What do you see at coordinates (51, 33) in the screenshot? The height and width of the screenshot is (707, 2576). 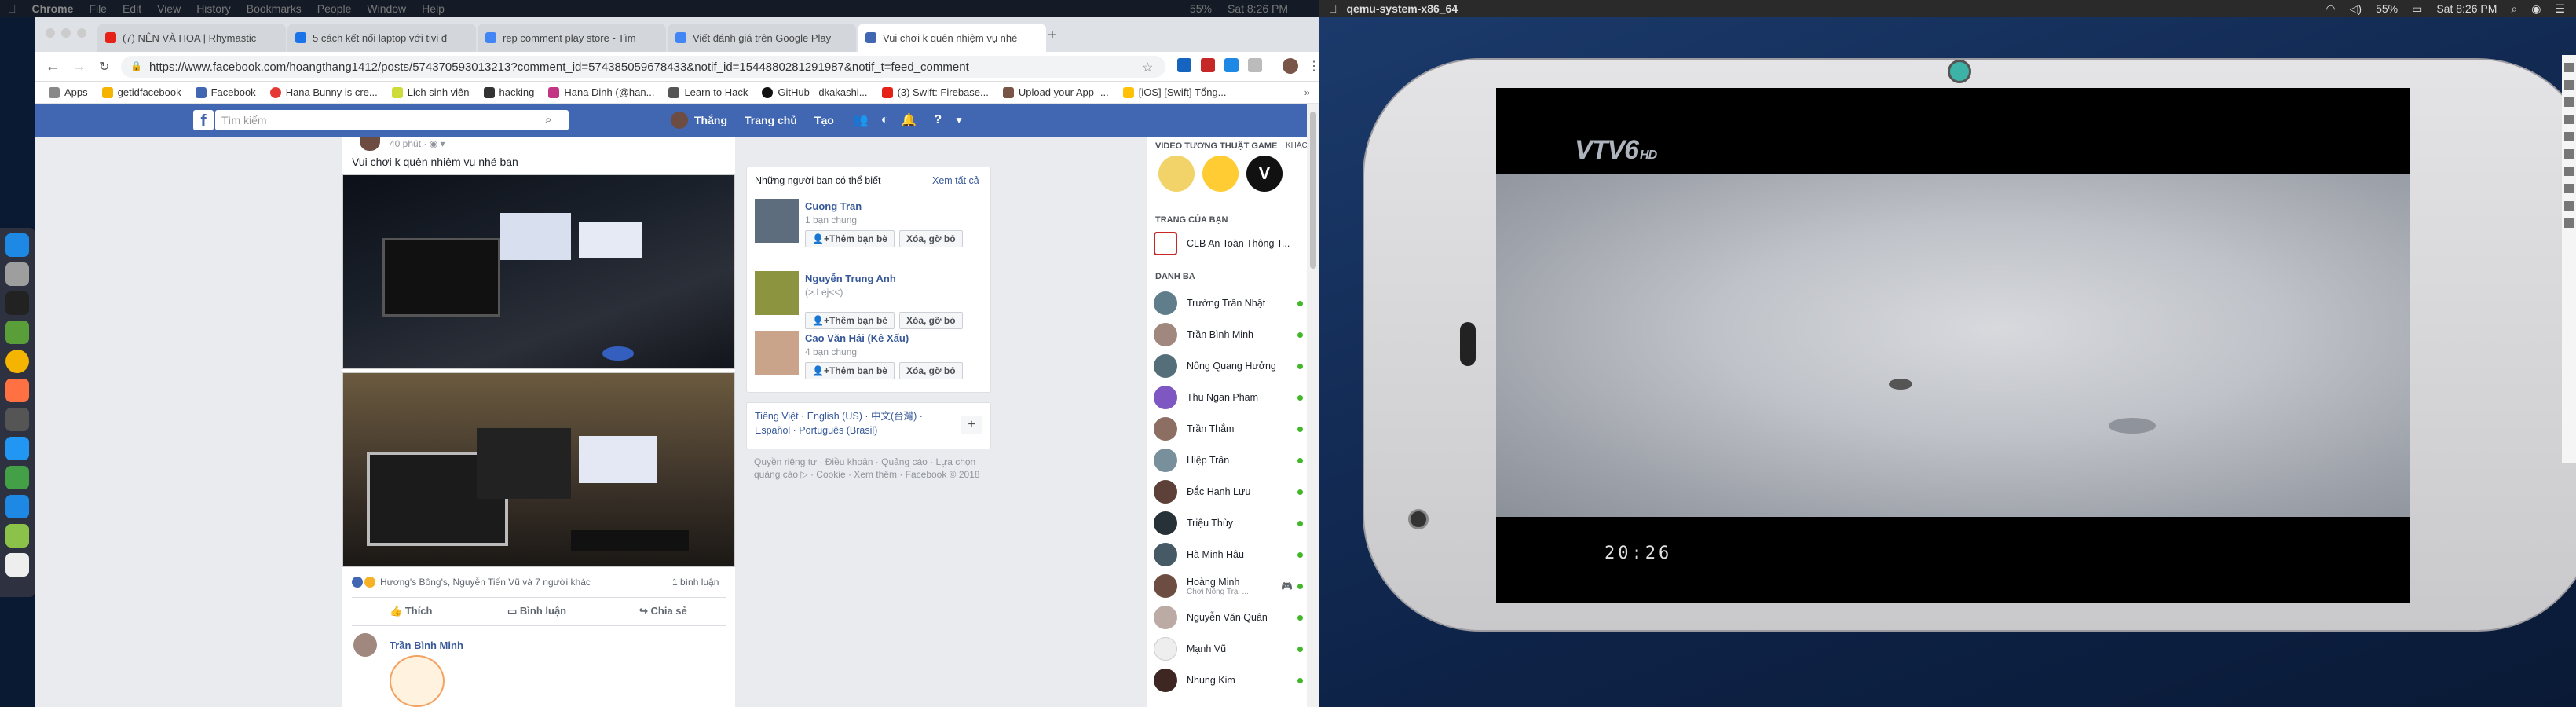 I see `close-window-button` at bounding box center [51, 33].